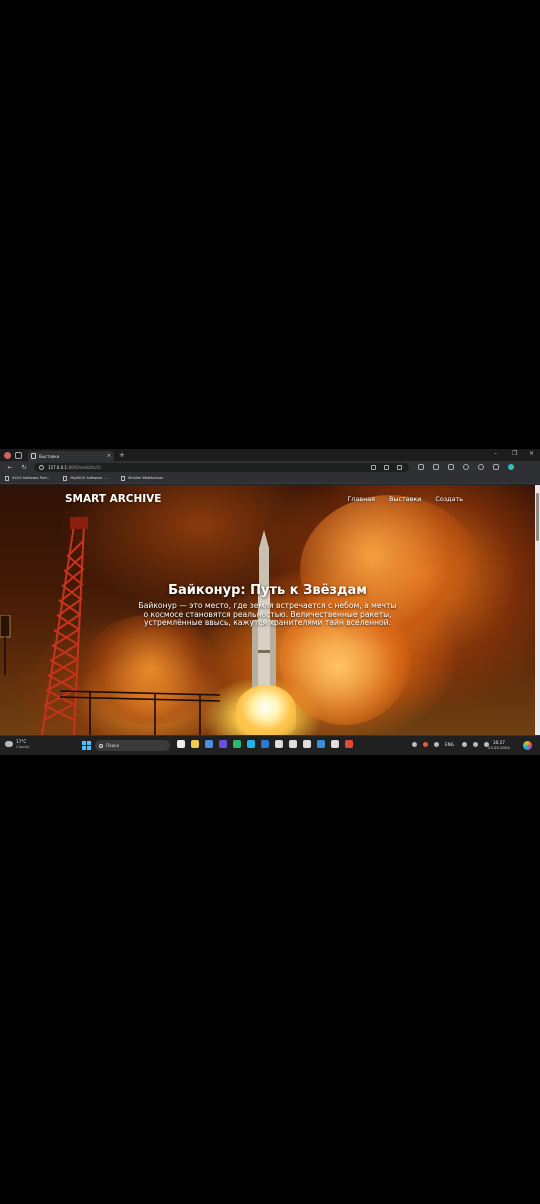  What do you see at coordinates (221, 467) in the screenshot?
I see `address-bar: 127.0.0.1:8000/exhibits/3/` at bounding box center [221, 467].